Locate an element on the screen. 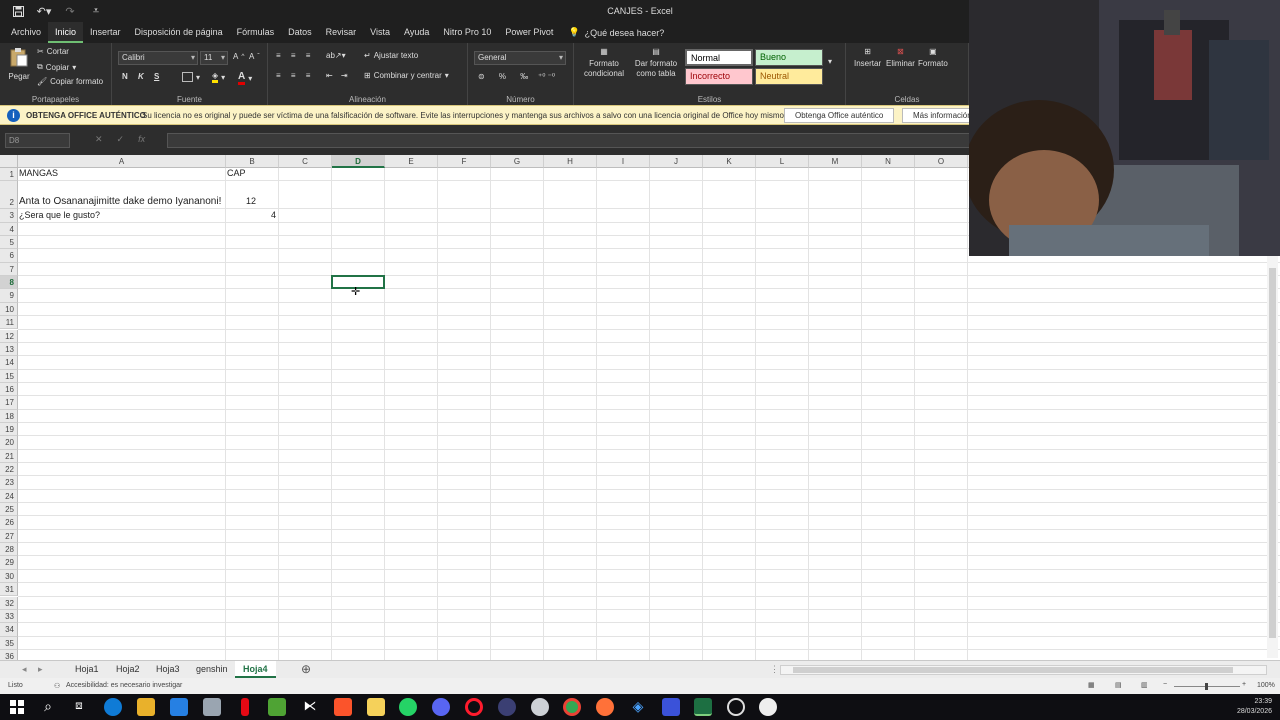 The width and height of the screenshot is (1280, 720). delete-cells-button: ⊠ Eliminar is located at coordinates (900, 57).